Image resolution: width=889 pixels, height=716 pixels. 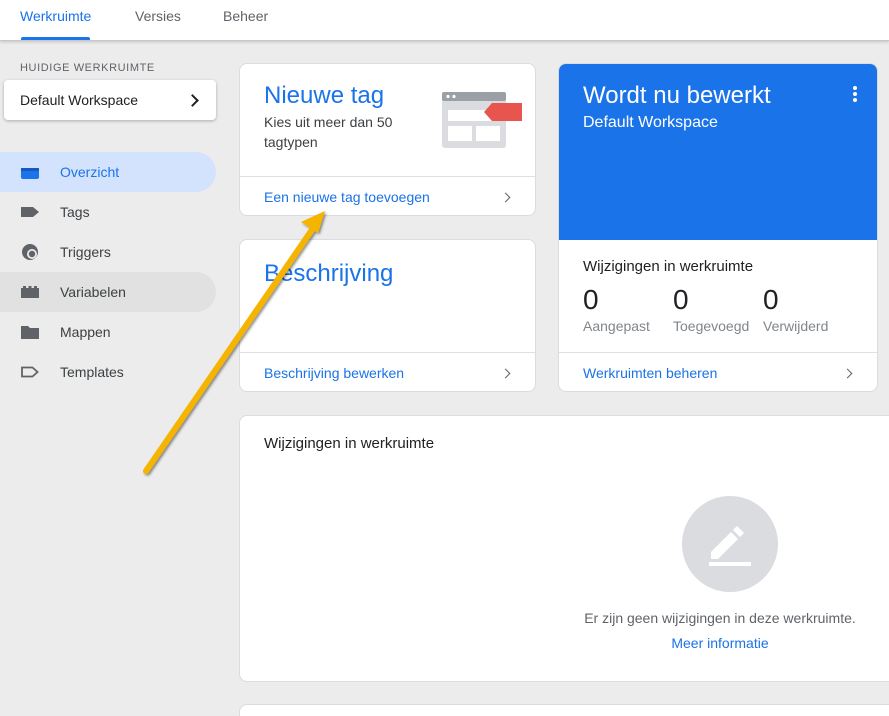 What do you see at coordinates (347, 197) in the screenshot?
I see `add-new-tag-label: Een nieuwe tag toevoegen` at bounding box center [347, 197].